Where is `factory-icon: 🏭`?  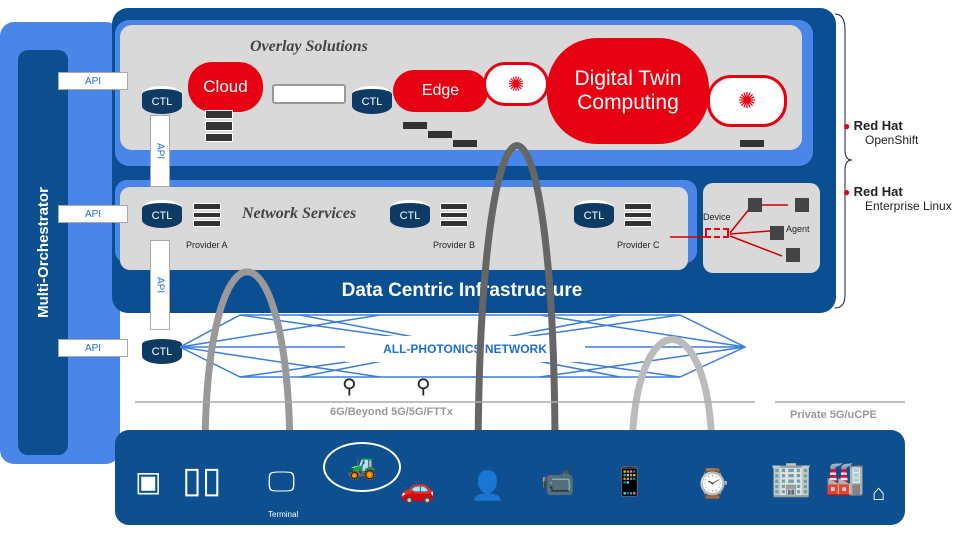 factory-icon: 🏭 is located at coordinates (845, 478).